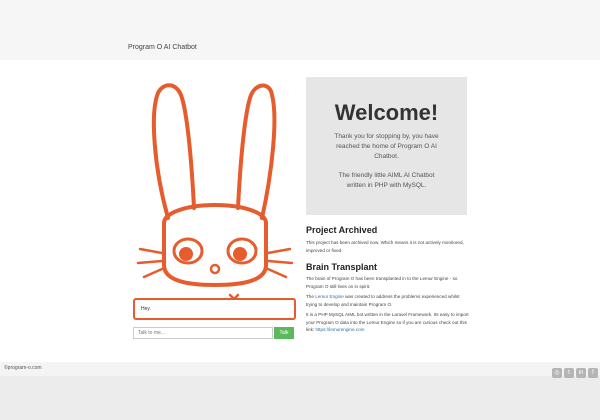 The width and height of the screenshot is (600, 420). I want to click on transplant-heading: Brain Transplant, so click(342, 267).